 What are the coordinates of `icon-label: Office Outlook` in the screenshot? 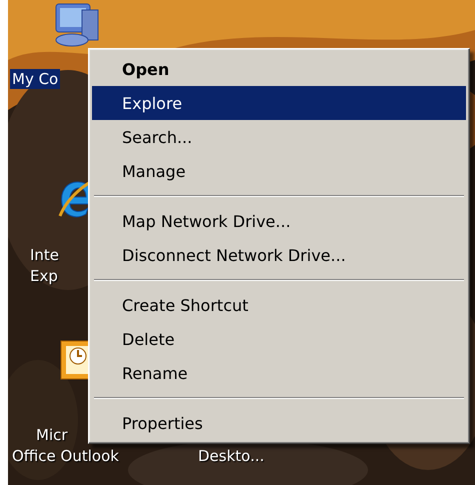 It's located at (65, 456).